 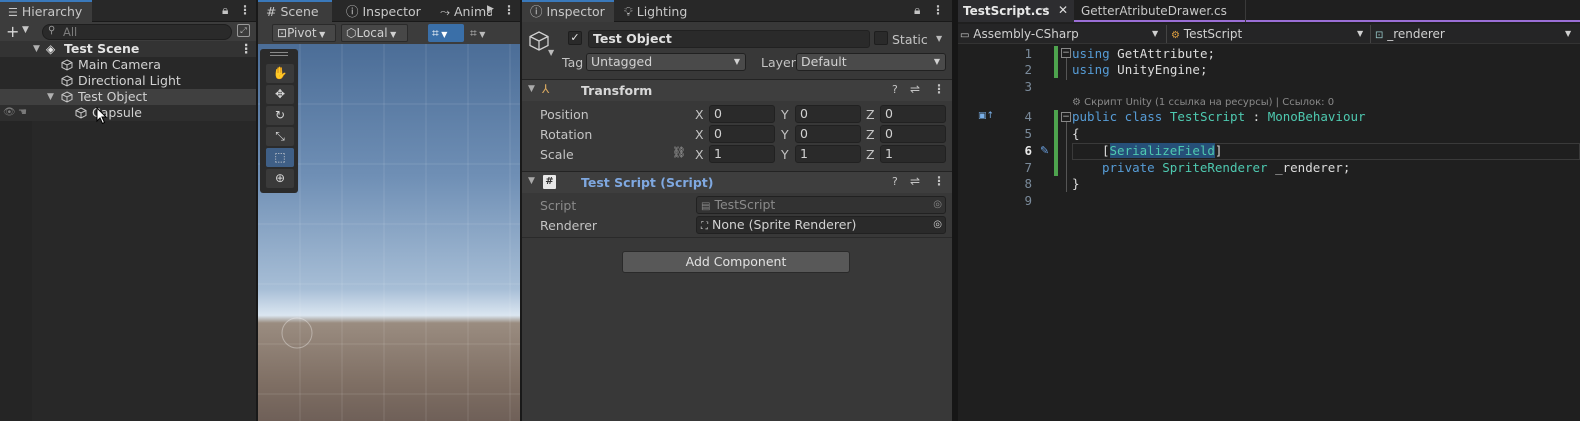 What do you see at coordinates (1016, 11) in the screenshot?
I see `tab-testscript: TestScript.cs ⊸ ✕` at bounding box center [1016, 11].